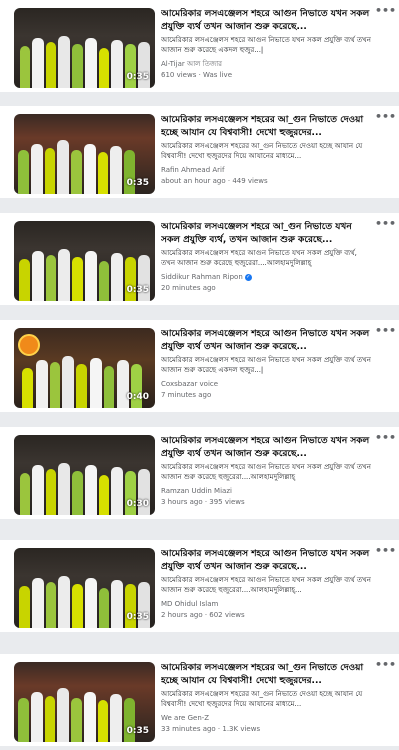  I want to click on channel-name-text: Coxsbazar voice, so click(189, 384).